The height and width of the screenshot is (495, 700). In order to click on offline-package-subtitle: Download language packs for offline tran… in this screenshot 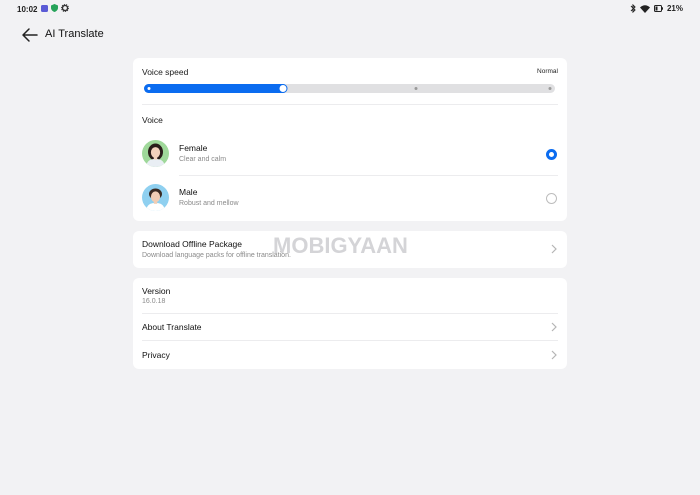, I will do `click(216, 255)`.